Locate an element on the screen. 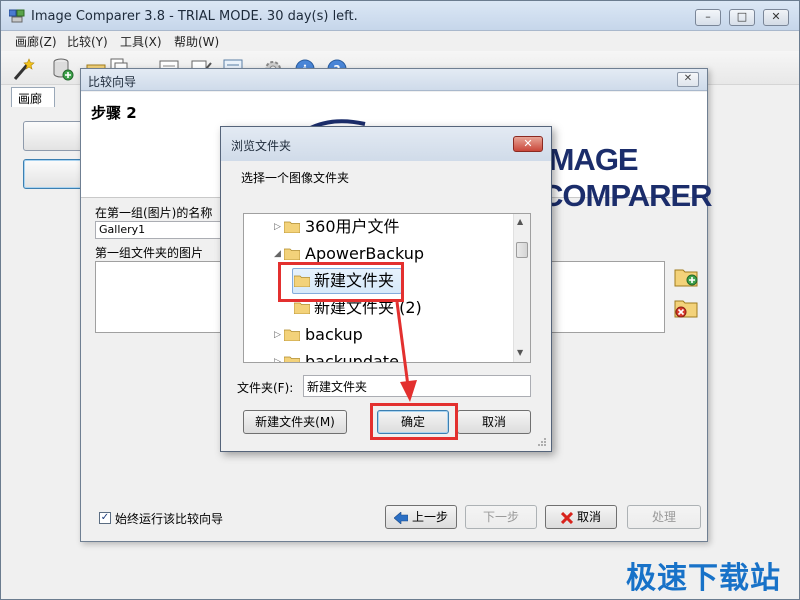 This screenshot has height=600, width=800. wizard-cancel-button: 取消 is located at coordinates (581, 517).